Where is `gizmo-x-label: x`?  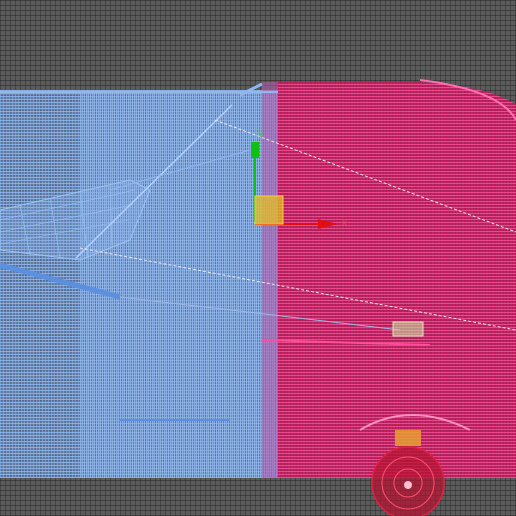
gizmo-x-label: x is located at coordinates (344, 222).